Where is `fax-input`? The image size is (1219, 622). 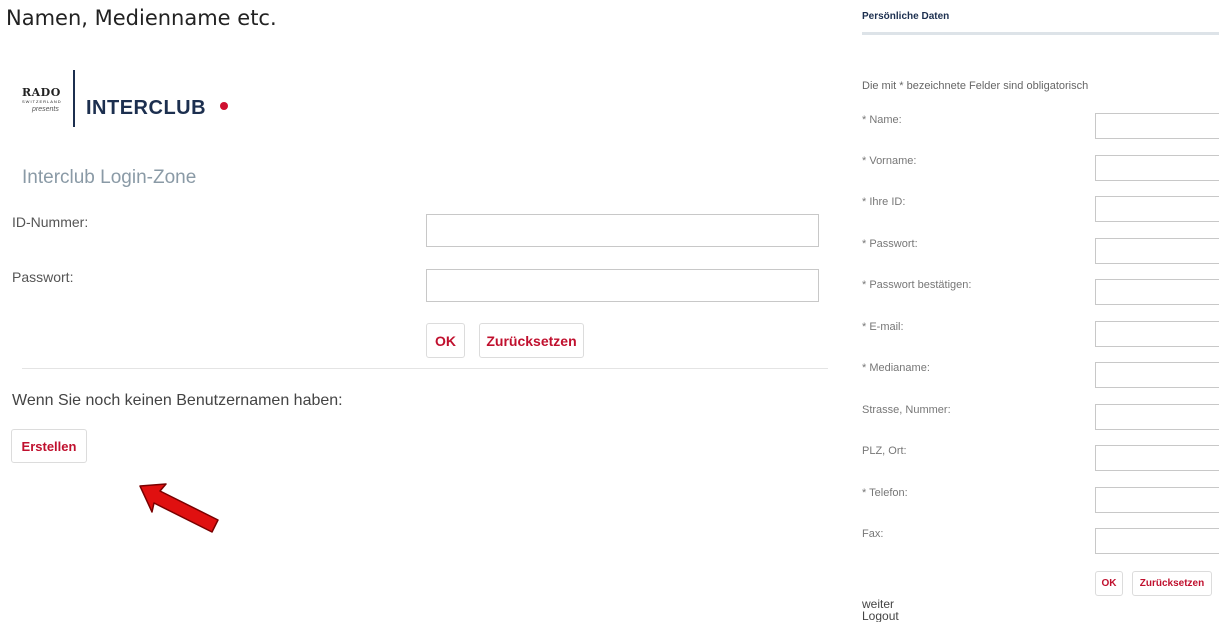
fax-input is located at coordinates (1157, 541).